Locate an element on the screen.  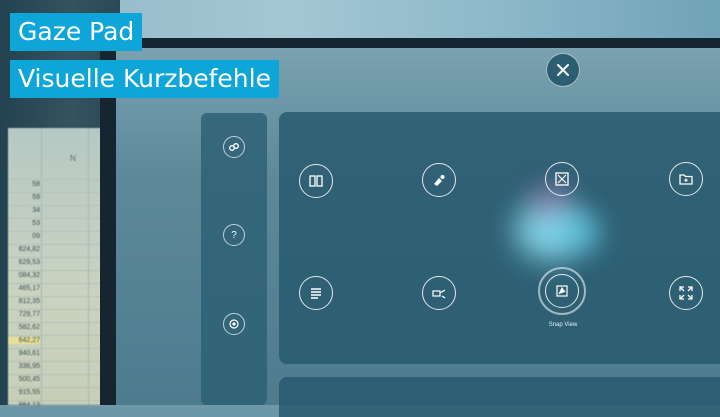
spreadsheet-cell: 09 is located at coordinates (36, 236).